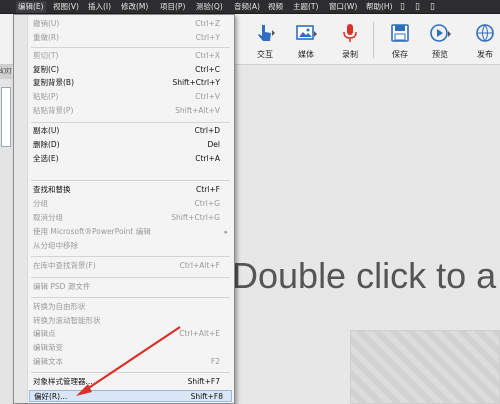  I want to click on menu-project: 项目(P), so click(172, 7).